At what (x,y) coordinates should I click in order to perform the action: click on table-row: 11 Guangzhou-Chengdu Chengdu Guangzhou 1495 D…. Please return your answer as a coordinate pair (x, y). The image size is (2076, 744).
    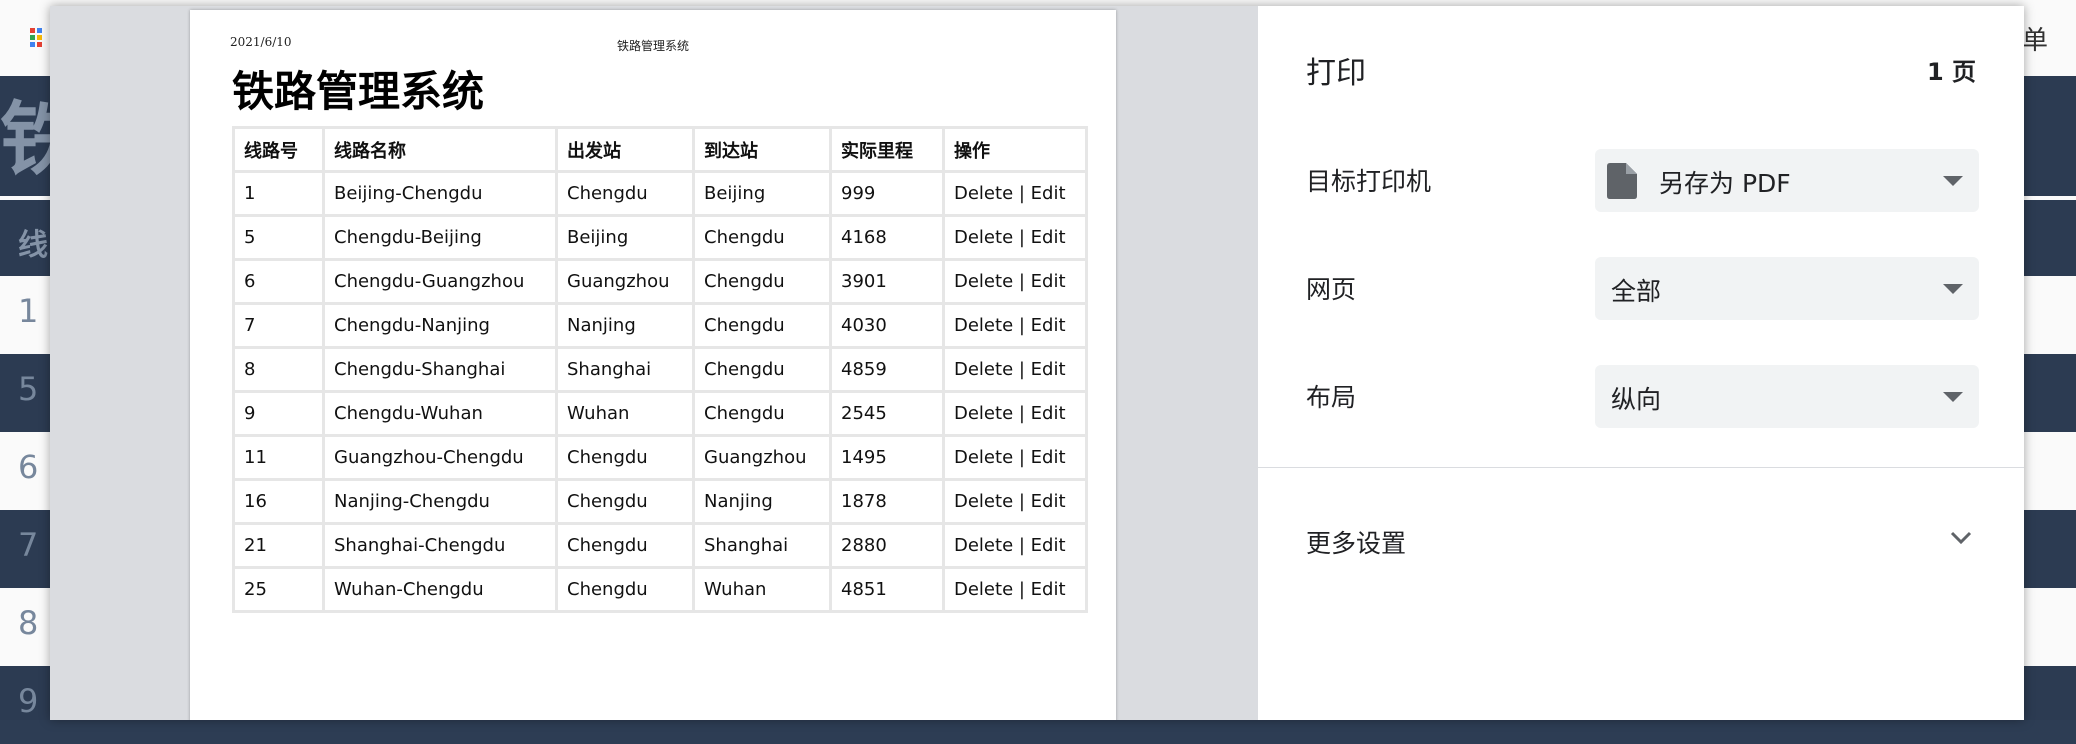
    Looking at the image, I should click on (660, 457).